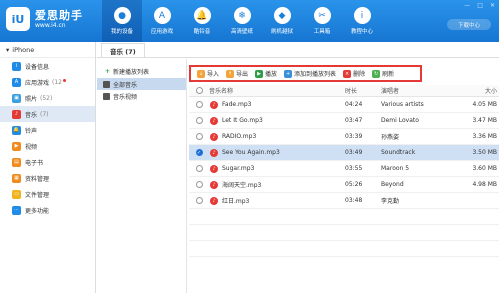  I want to click on sidebar-item-label: 应用游戏, so click(37, 83).